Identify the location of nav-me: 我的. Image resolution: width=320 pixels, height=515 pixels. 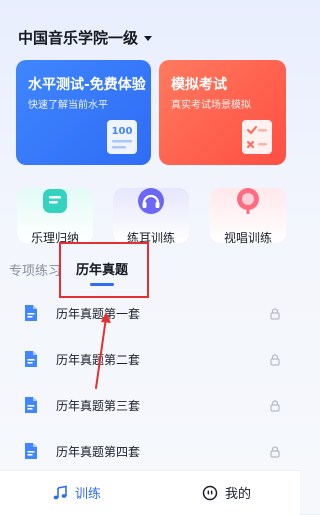
(226, 492).